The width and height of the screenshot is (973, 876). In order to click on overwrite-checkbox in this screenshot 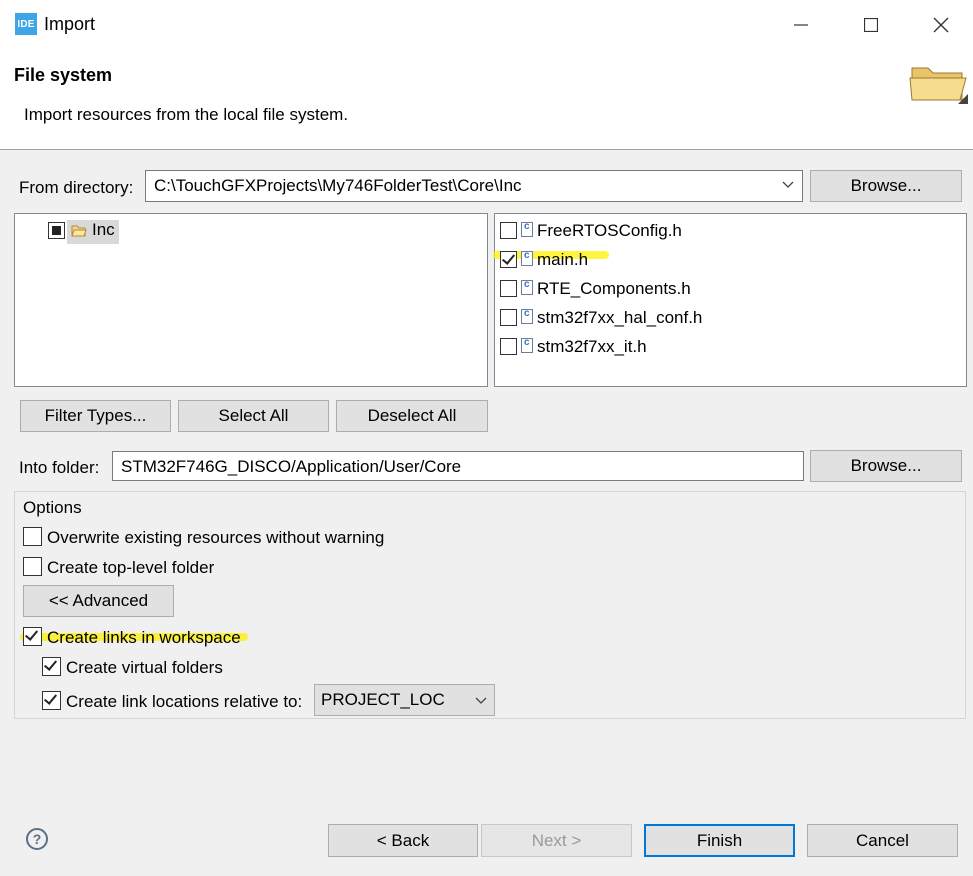, I will do `click(32, 536)`.